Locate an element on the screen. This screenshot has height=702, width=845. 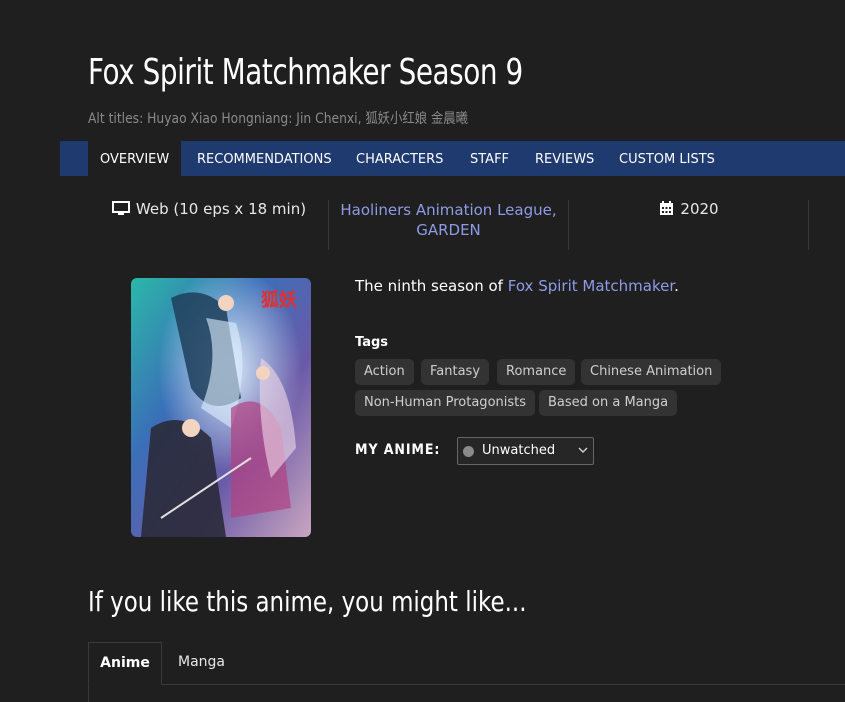
tag-chinese-animation: Chinese Animation is located at coordinates (651, 372).